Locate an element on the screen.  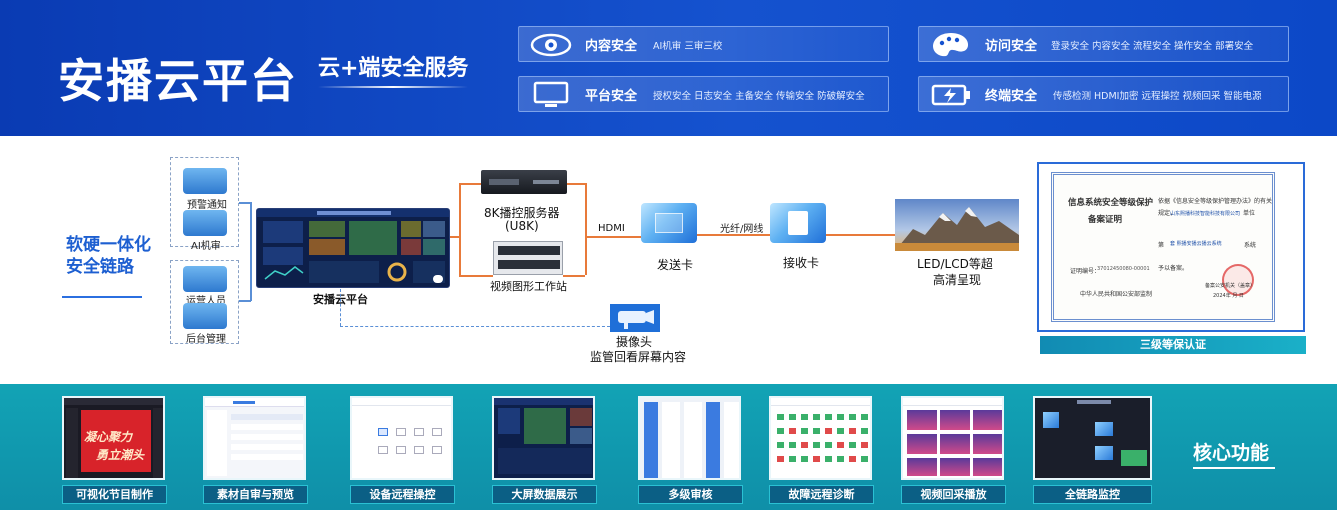
feature-content-security: 内容安全 AI机审 三审三校 is located at coordinates (703, 44).